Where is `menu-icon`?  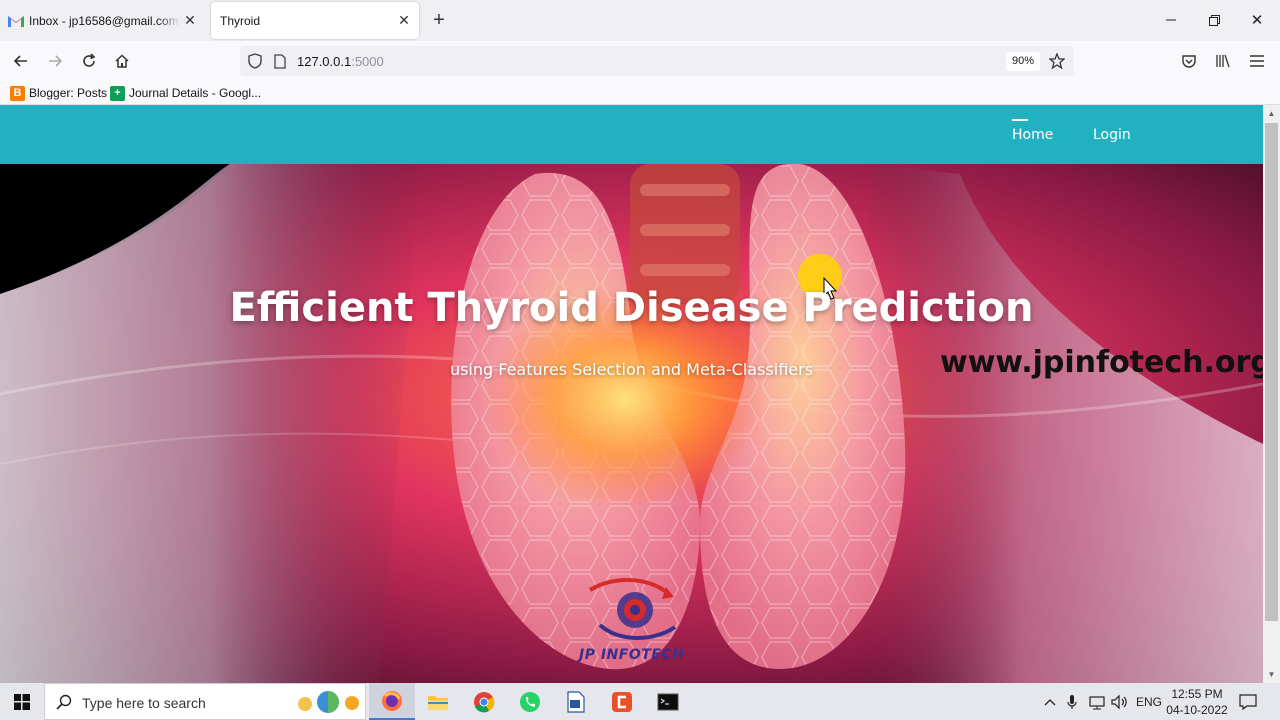
menu-icon is located at coordinates (1257, 61).